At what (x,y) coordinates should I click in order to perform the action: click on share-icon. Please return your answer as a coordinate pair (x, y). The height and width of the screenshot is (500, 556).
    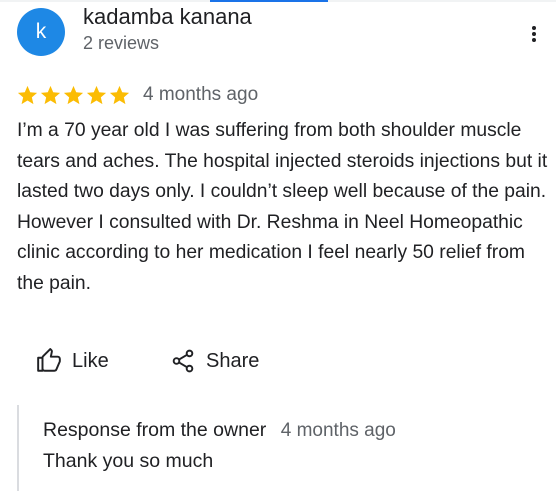
    Looking at the image, I should click on (183, 361).